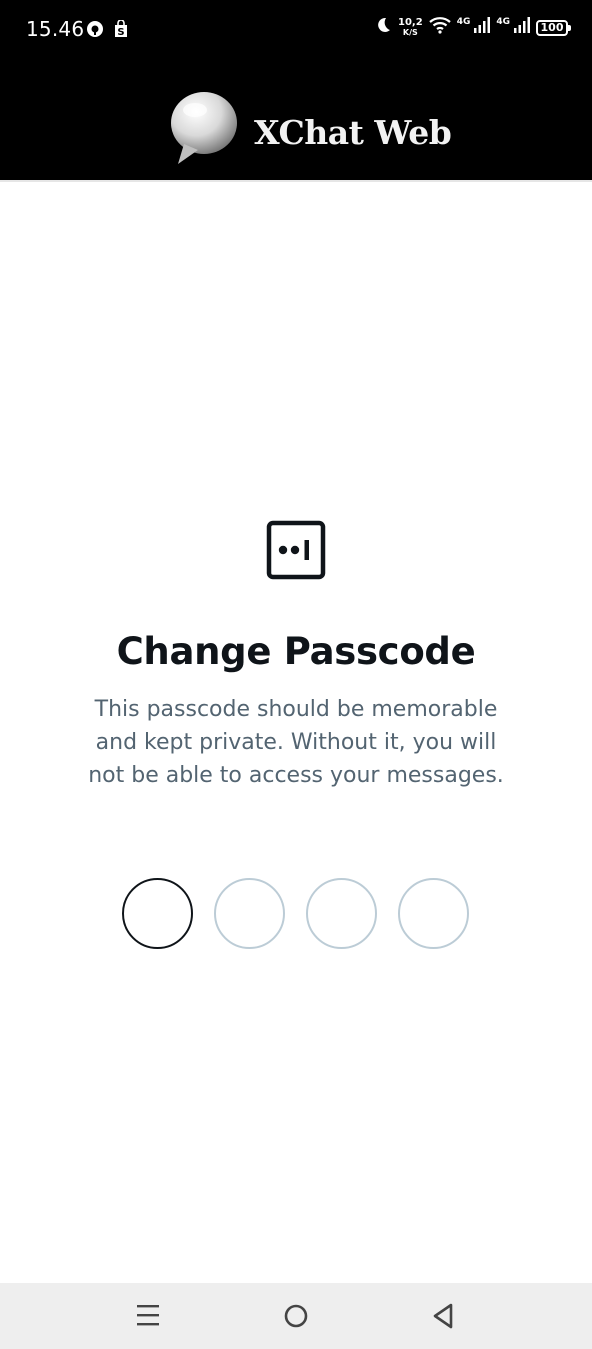  I want to click on wifi-icon, so click(439, 27).